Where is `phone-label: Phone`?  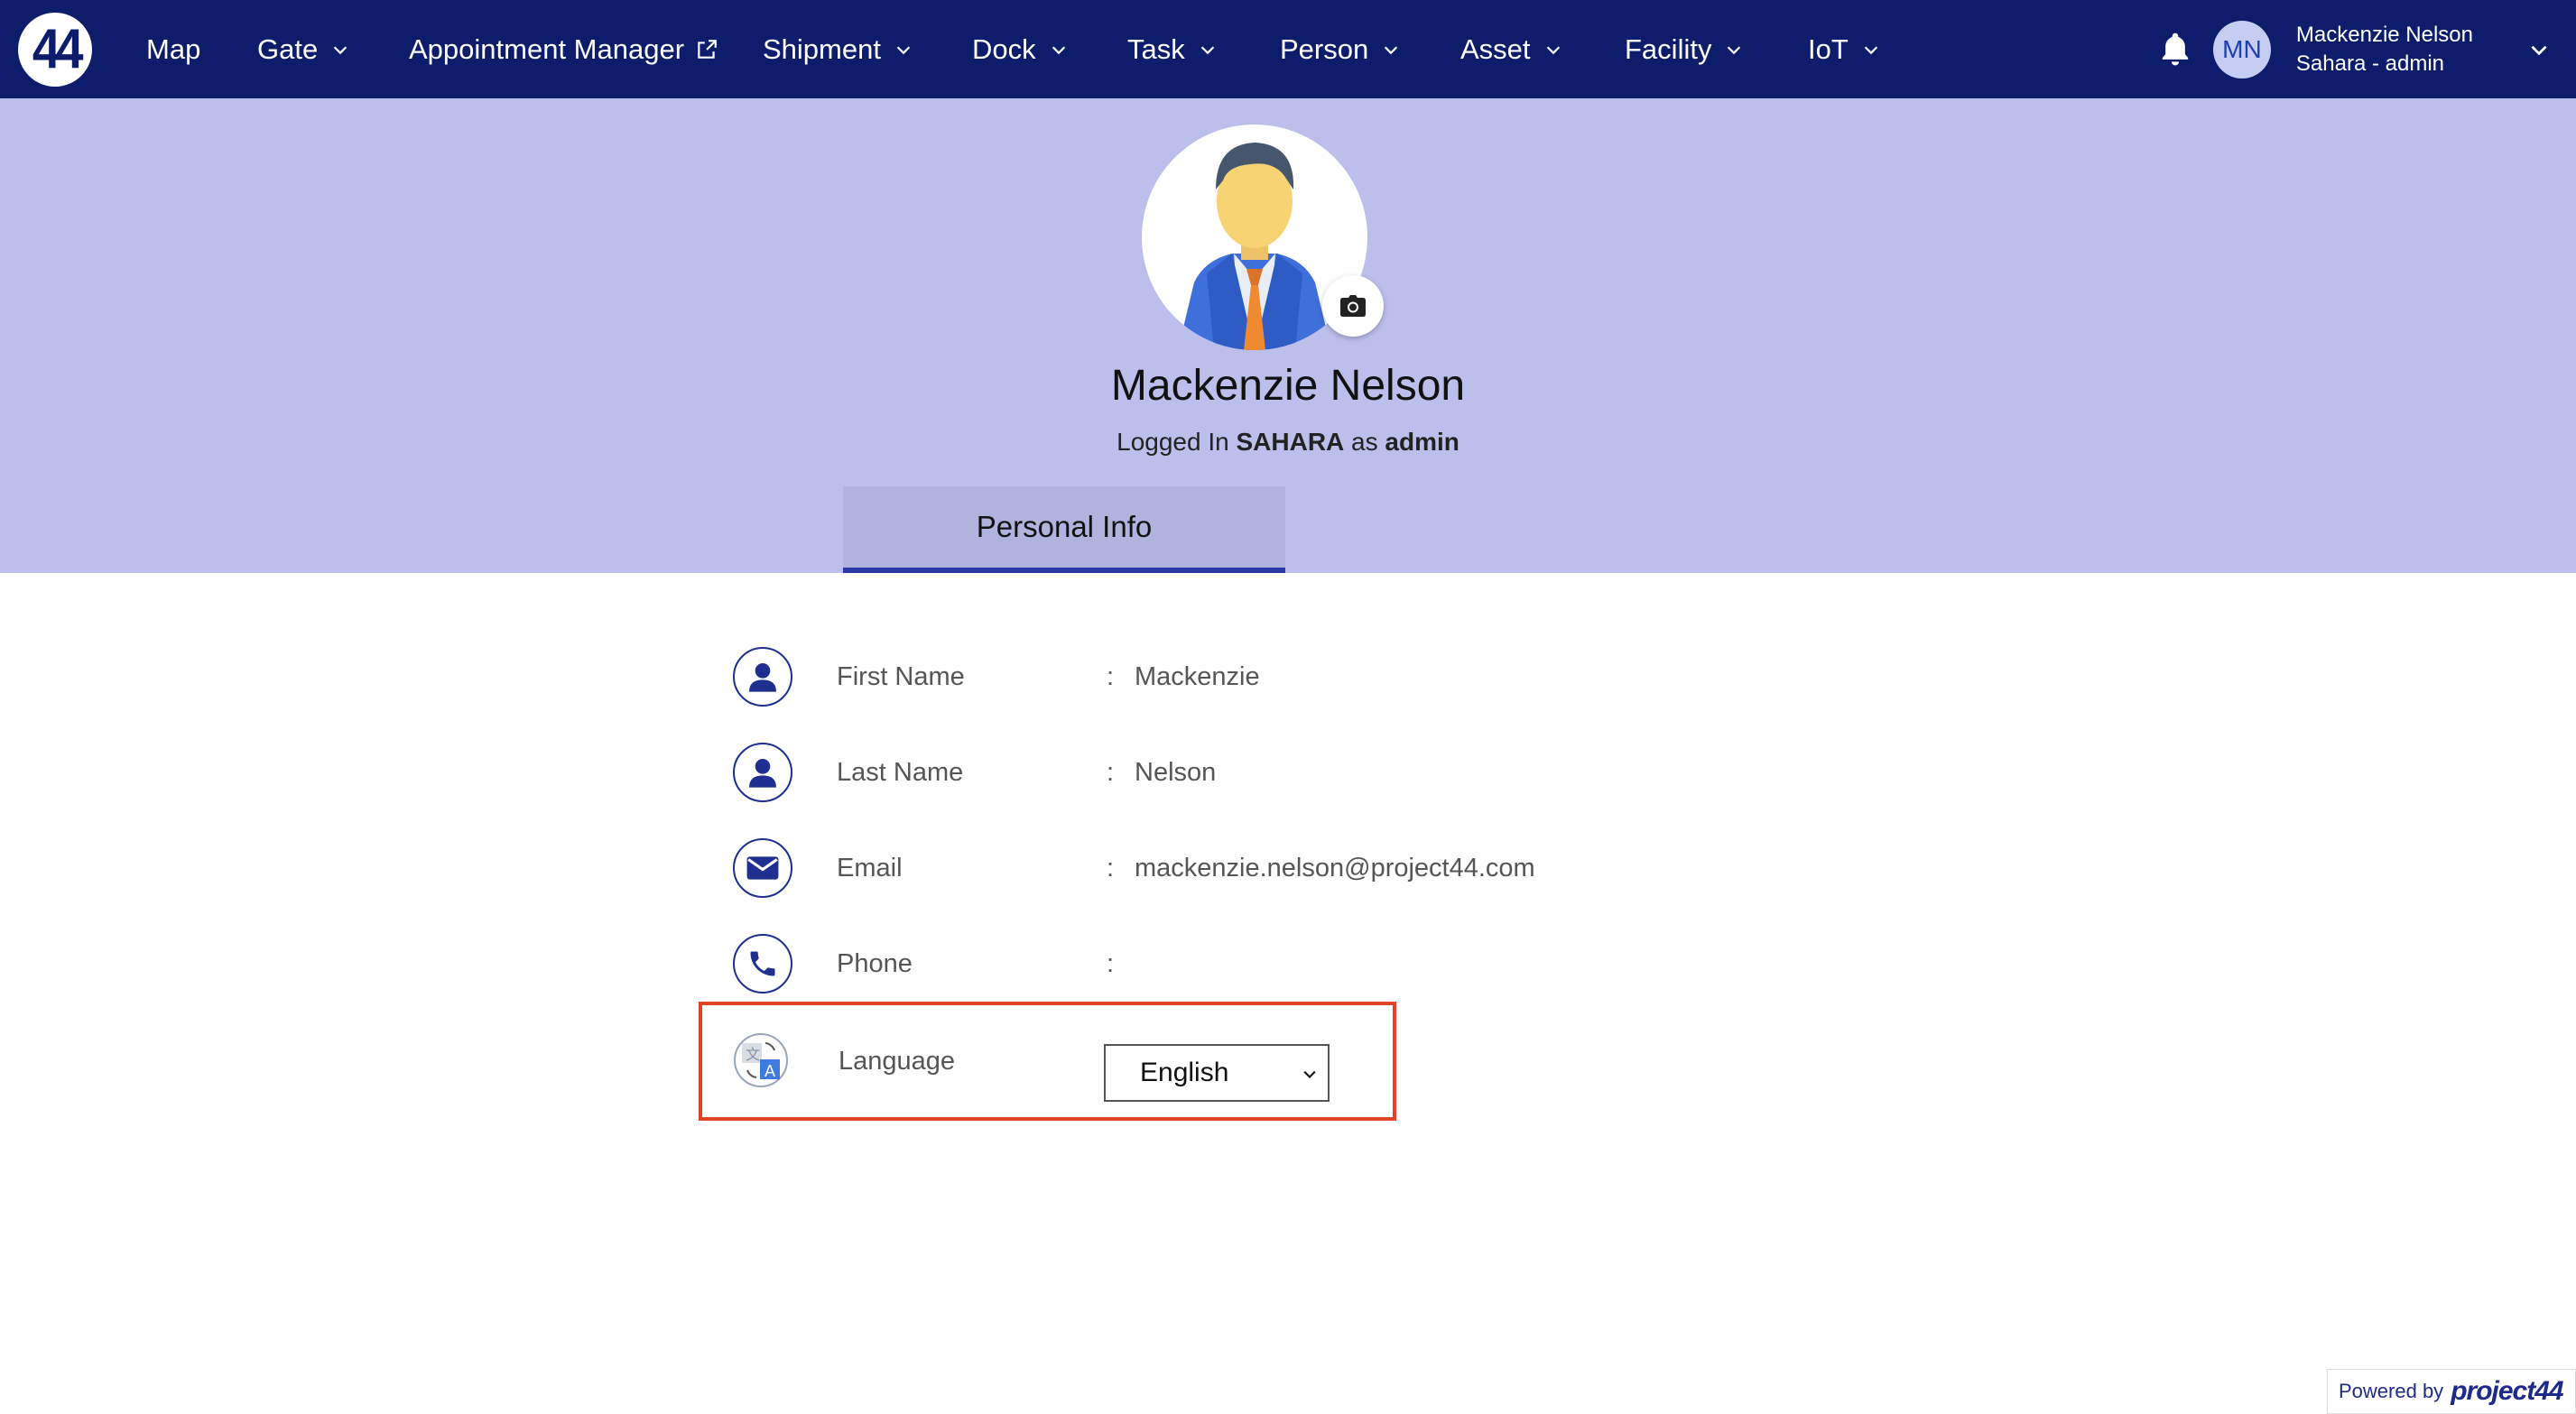
phone-label: Phone is located at coordinates (875, 963).